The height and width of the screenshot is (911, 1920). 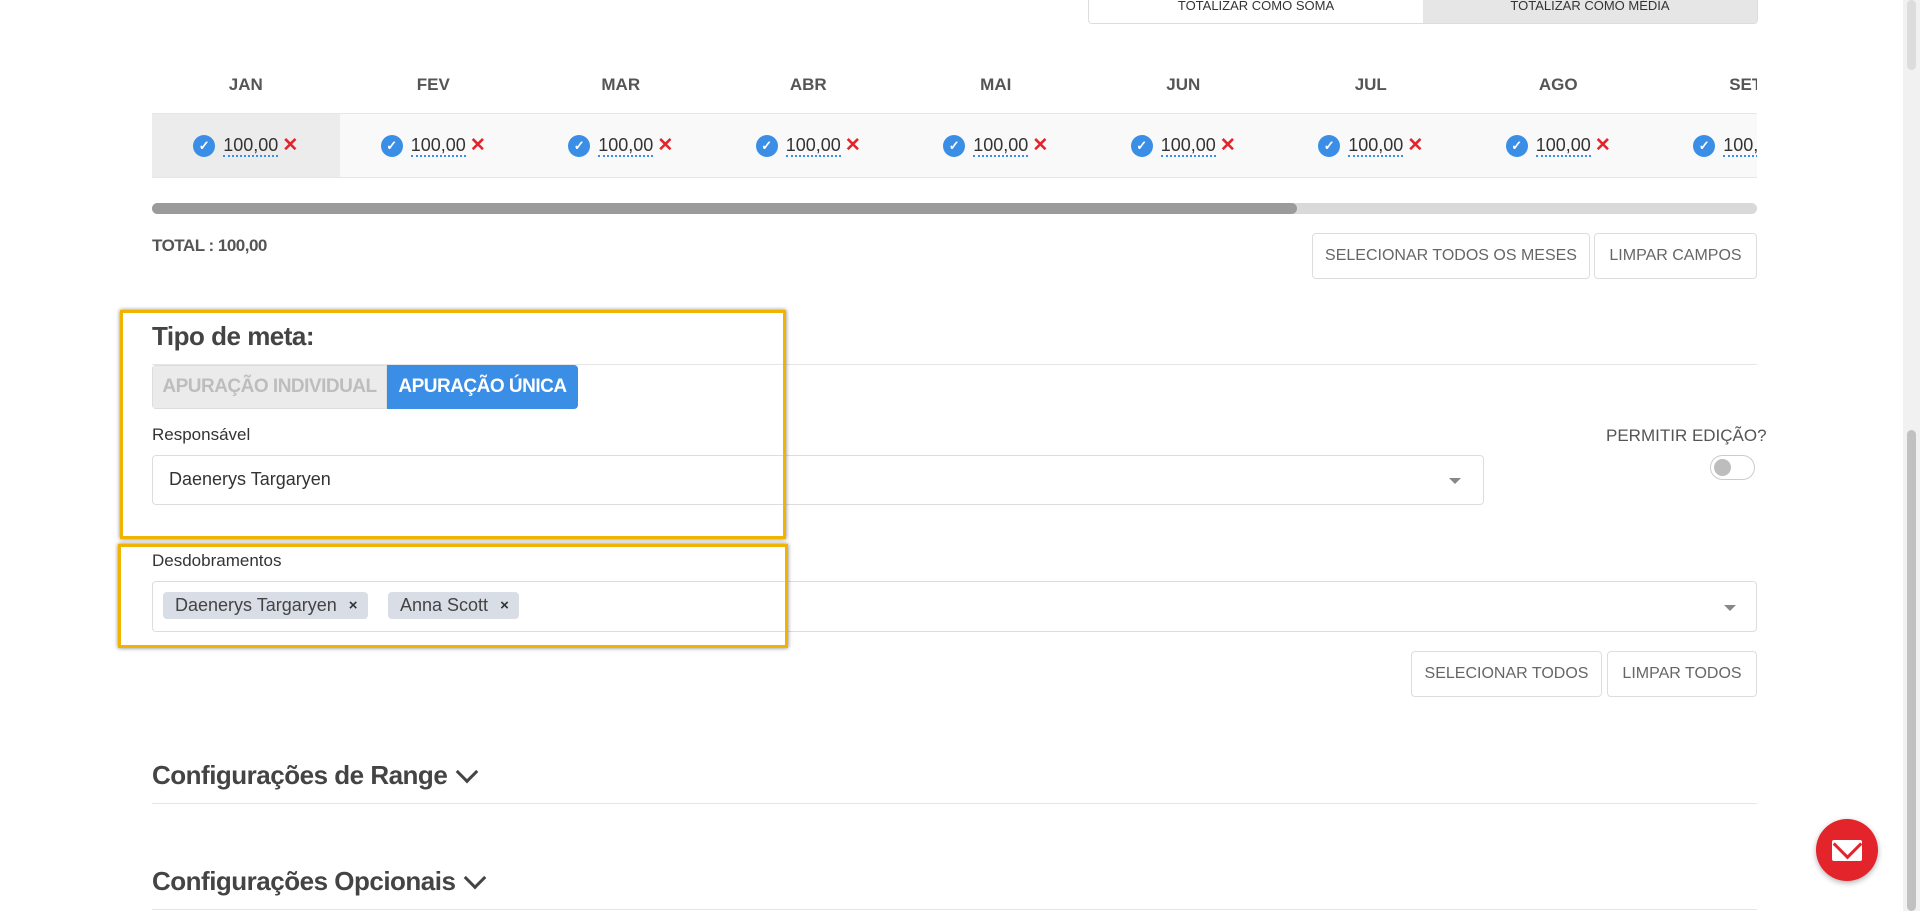 What do you see at coordinates (1682, 674) in the screenshot?
I see `clear-all-button: LIMPAR TODOS` at bounding box center [1682, 674].